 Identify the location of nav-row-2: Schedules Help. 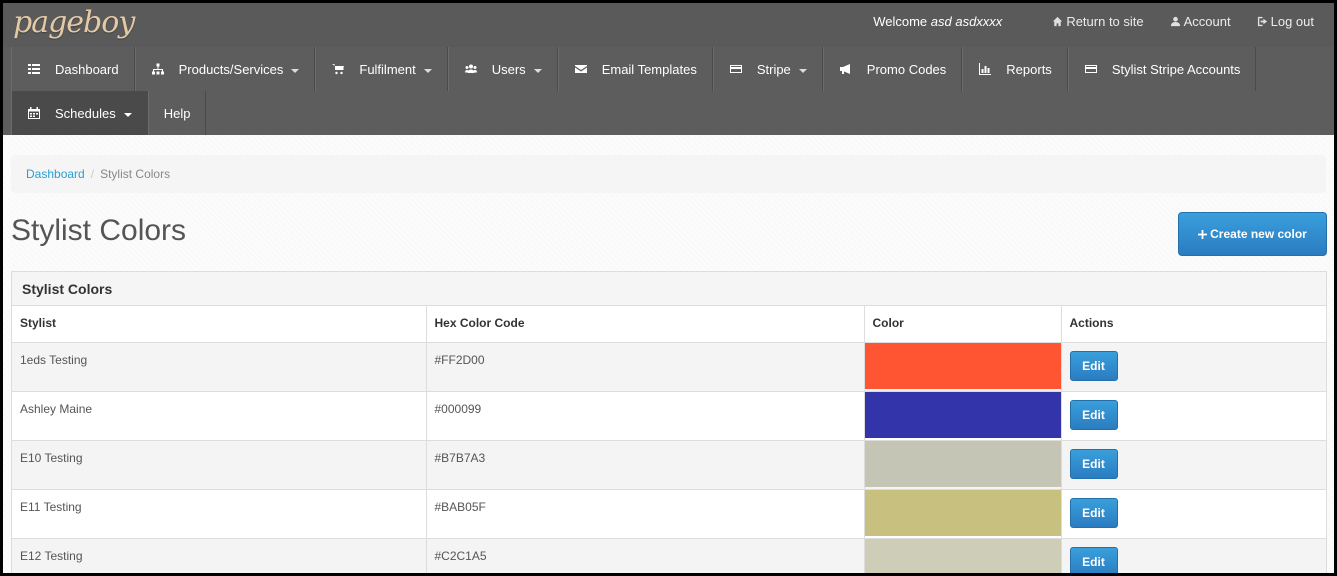
(672, 113).